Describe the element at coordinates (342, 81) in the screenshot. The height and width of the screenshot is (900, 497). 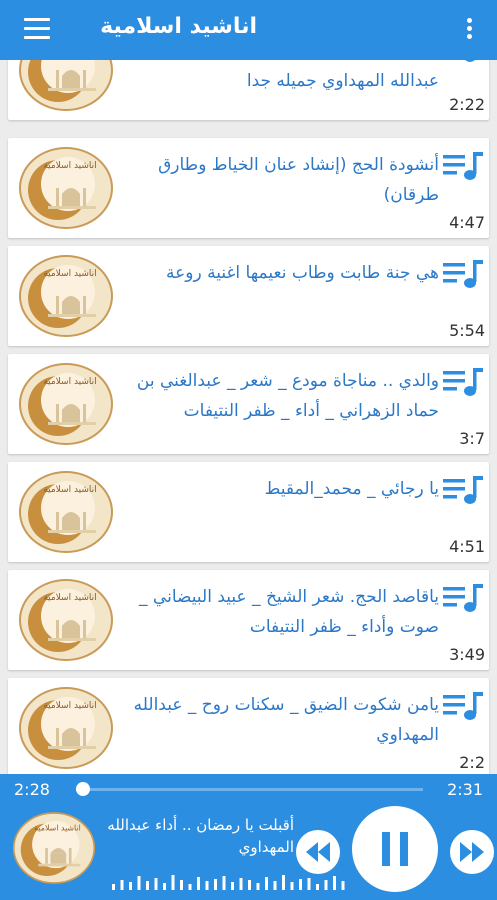
I see `track-title: عبدالله المهداوي جميله جدا` at that location.